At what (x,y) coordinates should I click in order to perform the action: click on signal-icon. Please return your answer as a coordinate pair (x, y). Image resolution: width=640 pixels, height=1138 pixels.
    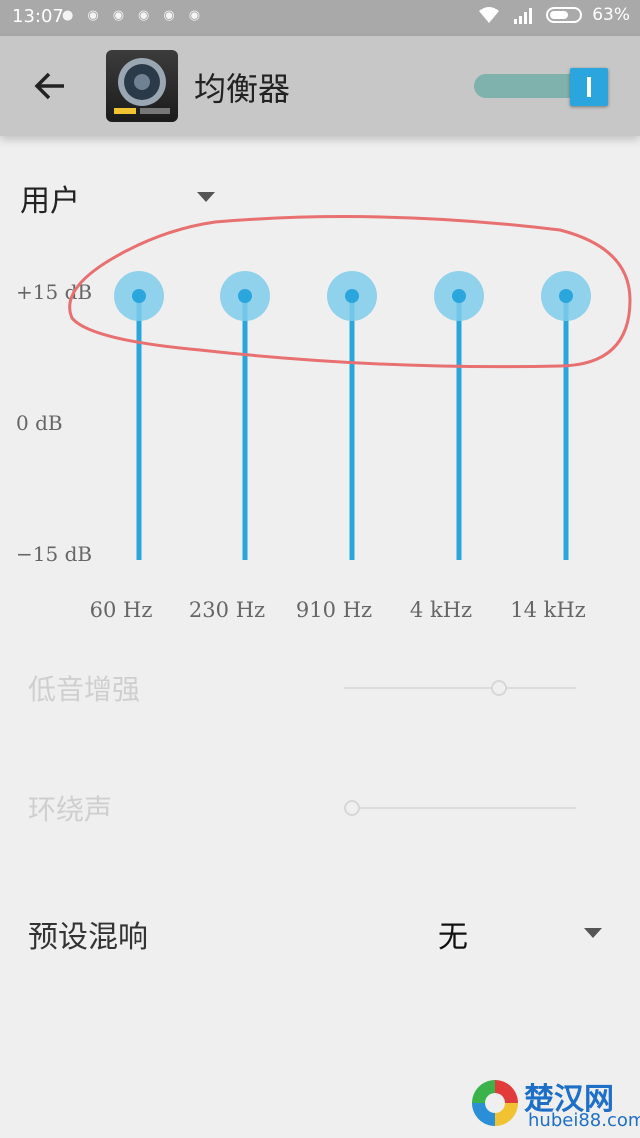
    Looking at the image, I should click on (523, 16).